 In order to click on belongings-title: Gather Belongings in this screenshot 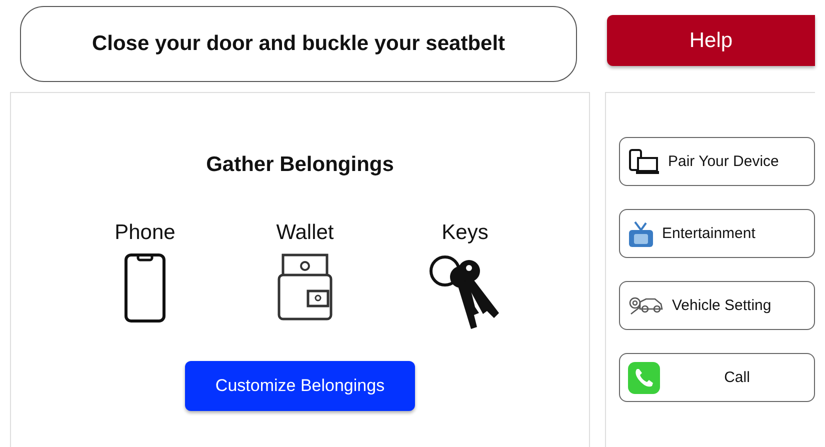, I will do `click(300, 165)`.